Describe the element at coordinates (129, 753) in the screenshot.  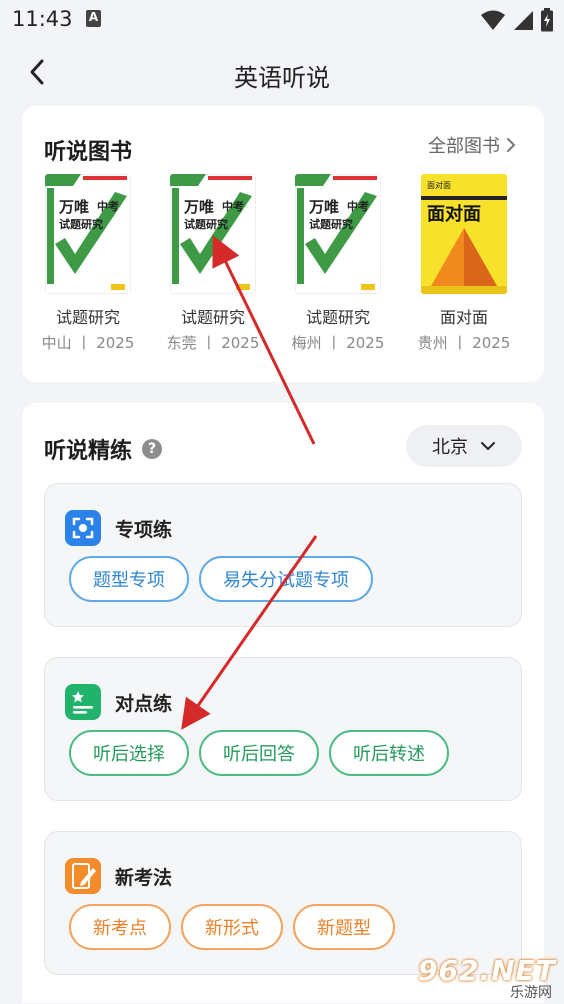
I see `chip-listen-choose: 听后选择` at that location.